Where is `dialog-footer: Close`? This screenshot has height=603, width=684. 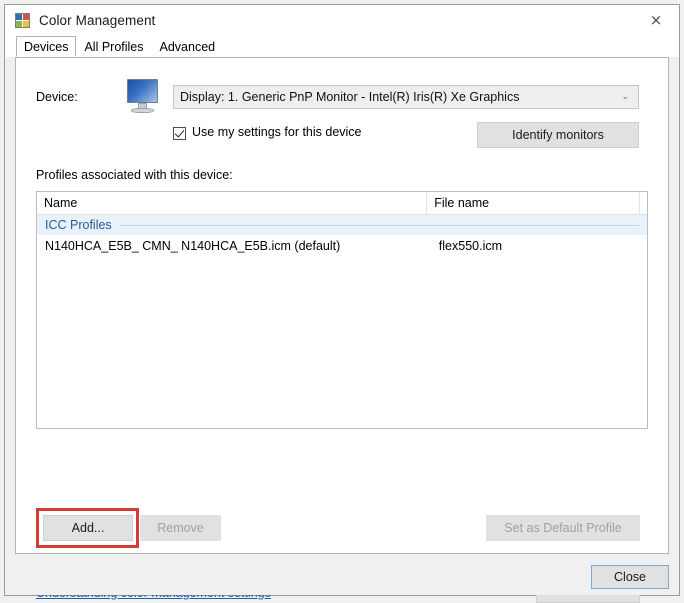 dialog-footer: Close is located at coordinates (342, 574).